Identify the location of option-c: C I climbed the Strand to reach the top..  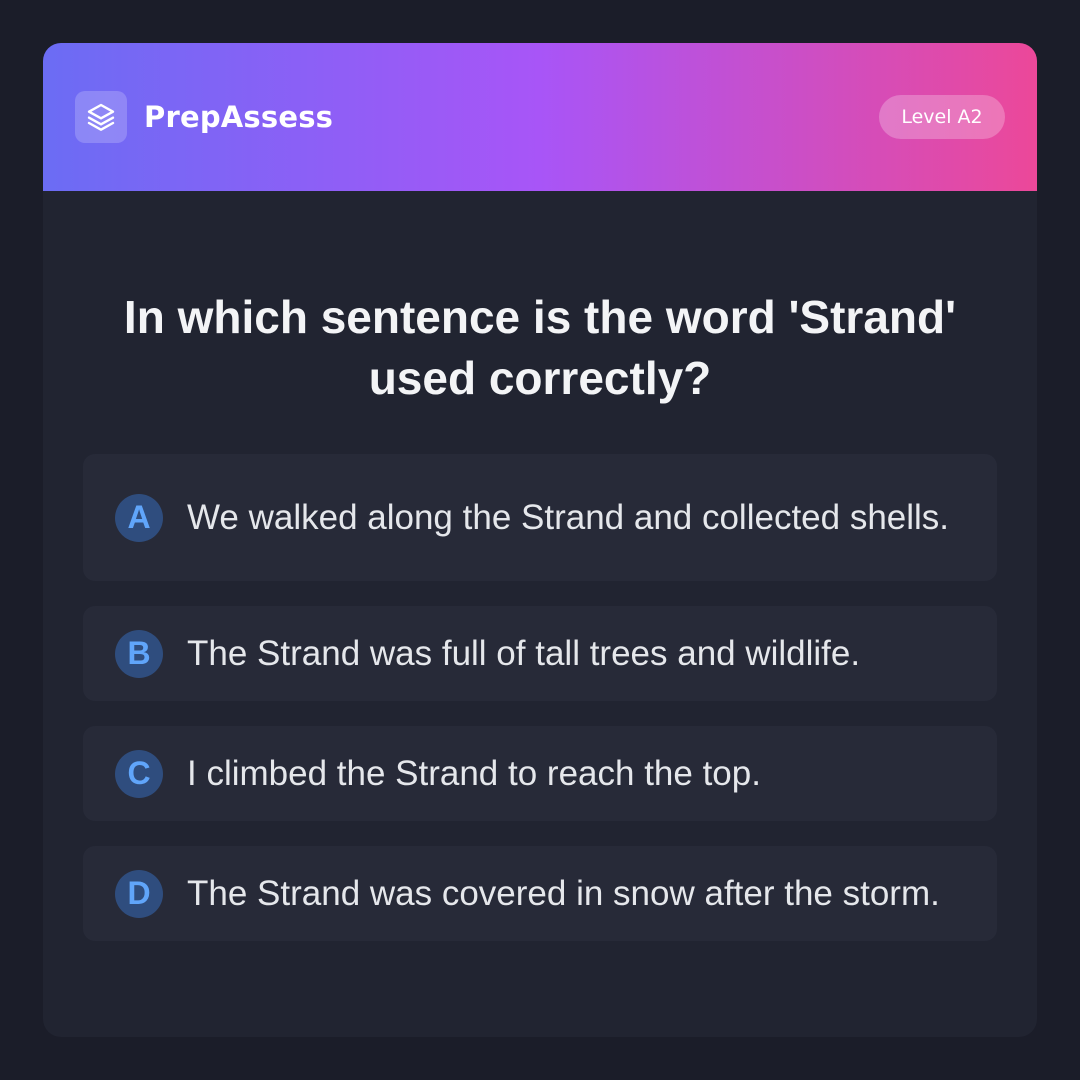
(540, 773).